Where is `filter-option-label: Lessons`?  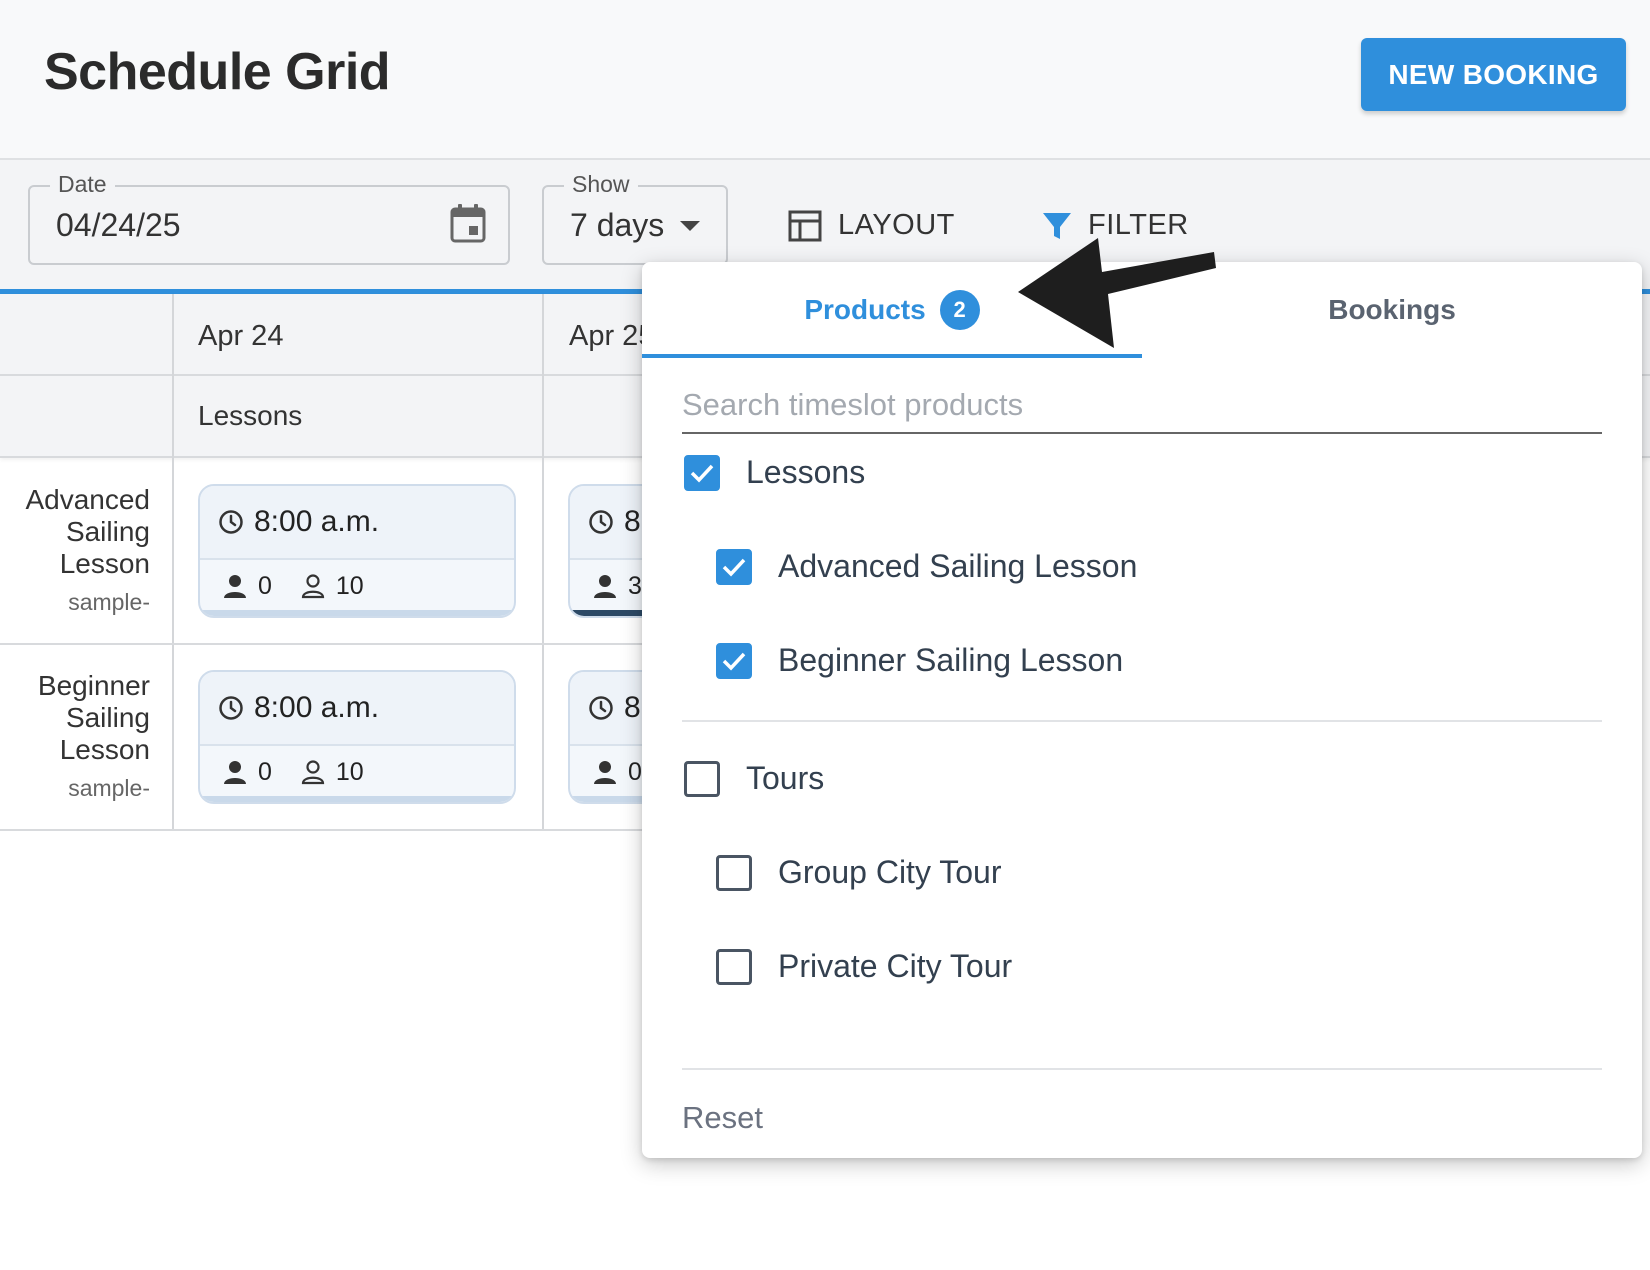 filter-option-label: Lessons is located at coordinates (806, 472).